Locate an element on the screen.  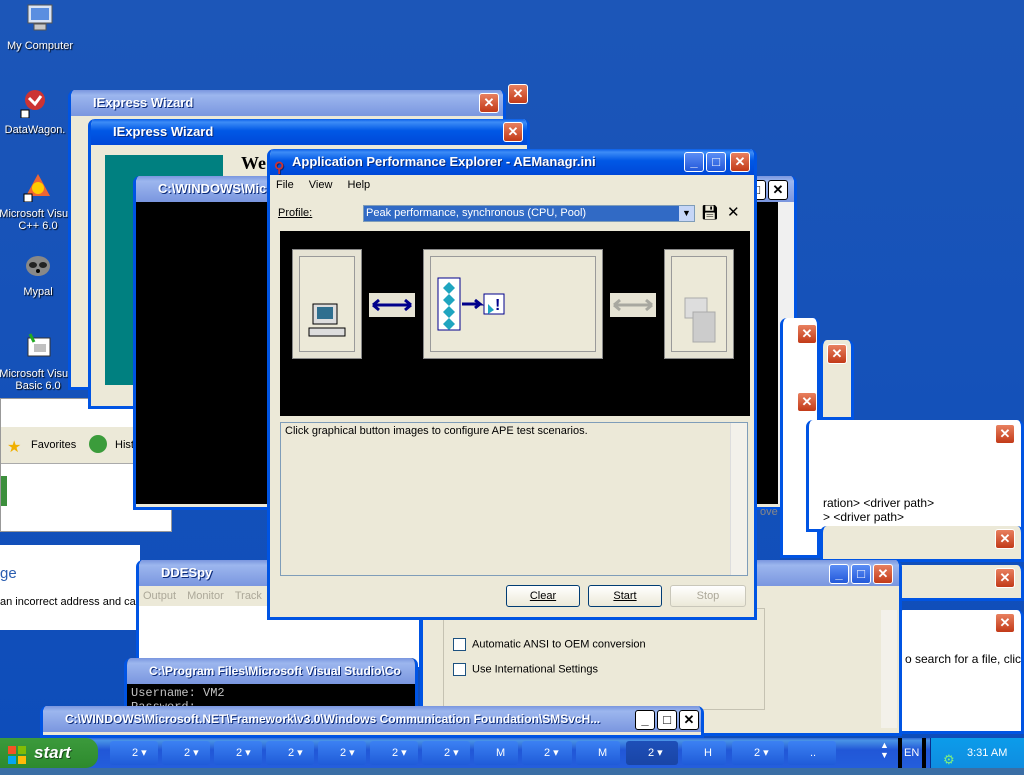
data-connection-arrow is located at coordinates (633, 305).